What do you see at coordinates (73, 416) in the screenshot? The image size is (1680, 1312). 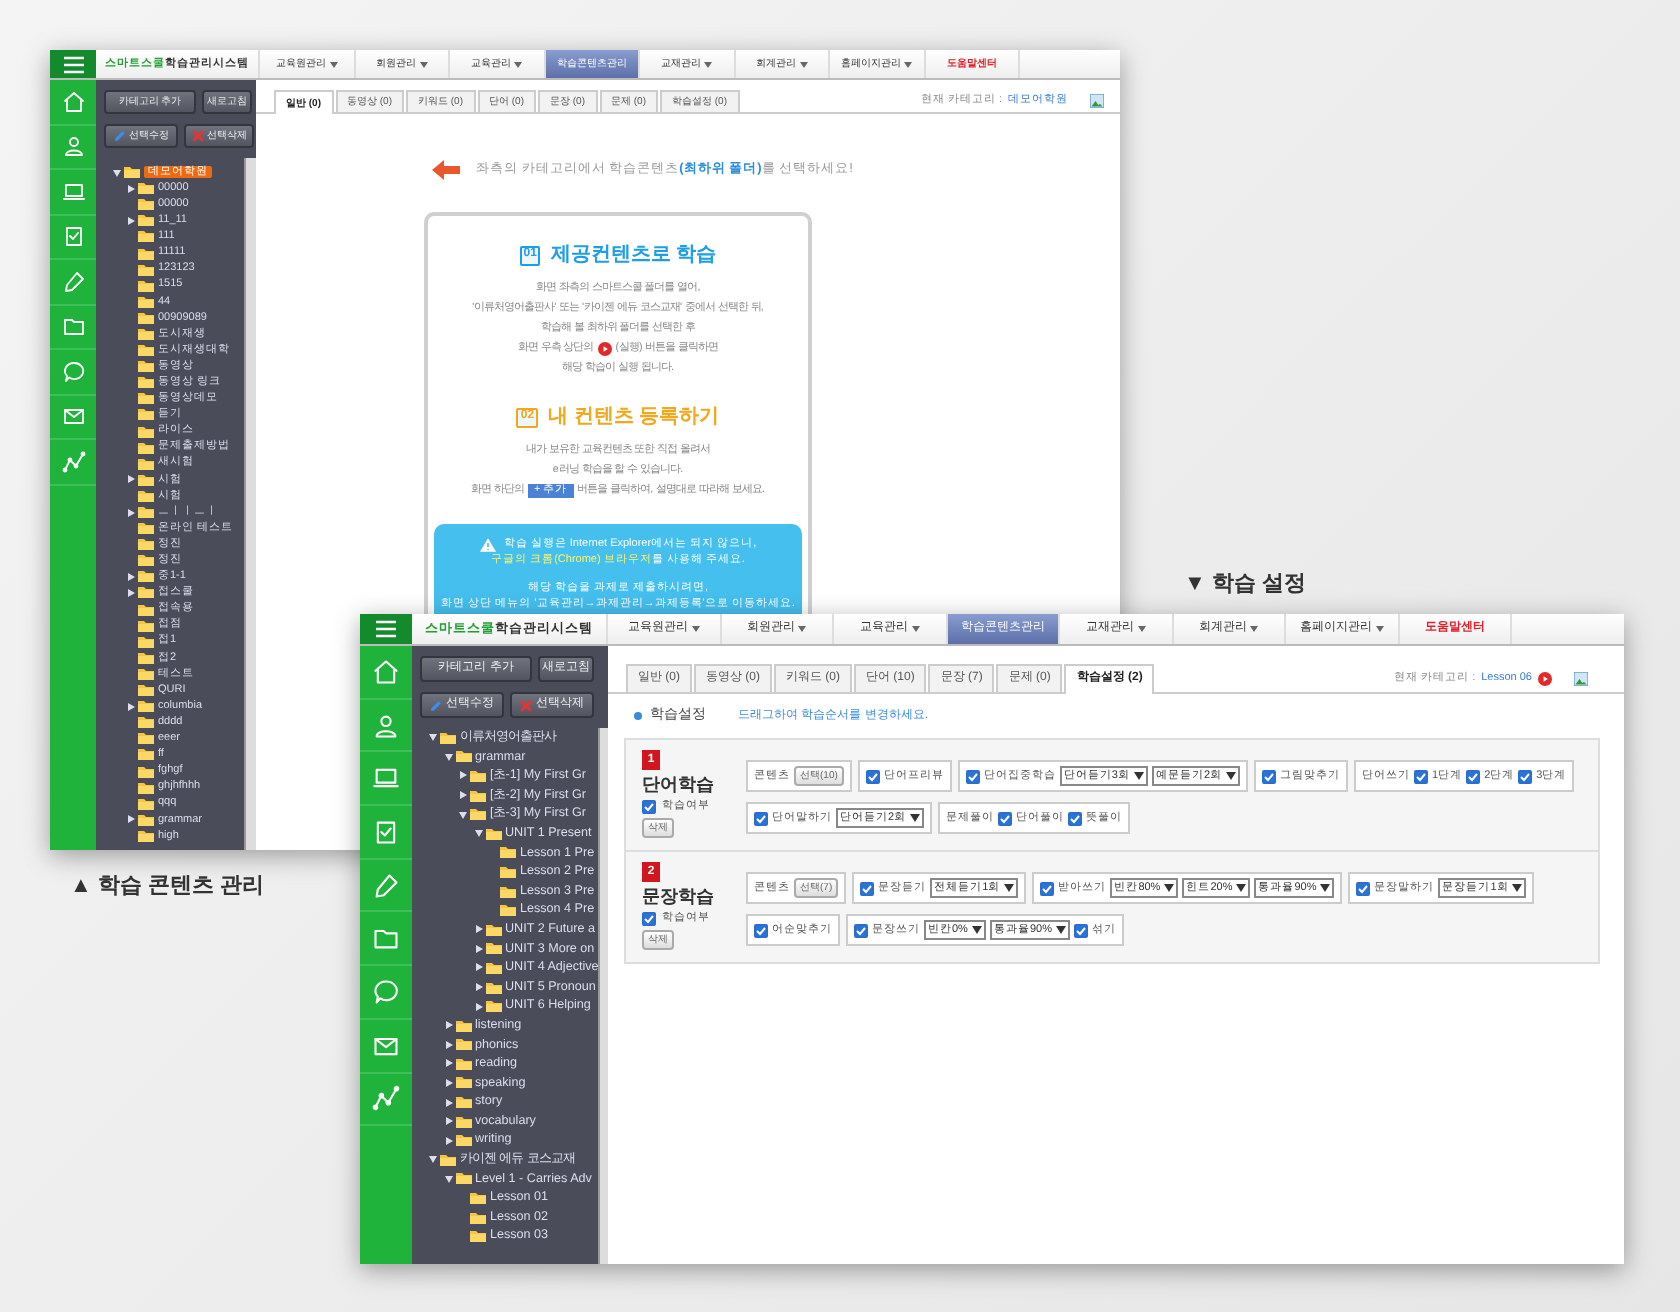 I see `mail-icon` at bounding box center [73, 416].